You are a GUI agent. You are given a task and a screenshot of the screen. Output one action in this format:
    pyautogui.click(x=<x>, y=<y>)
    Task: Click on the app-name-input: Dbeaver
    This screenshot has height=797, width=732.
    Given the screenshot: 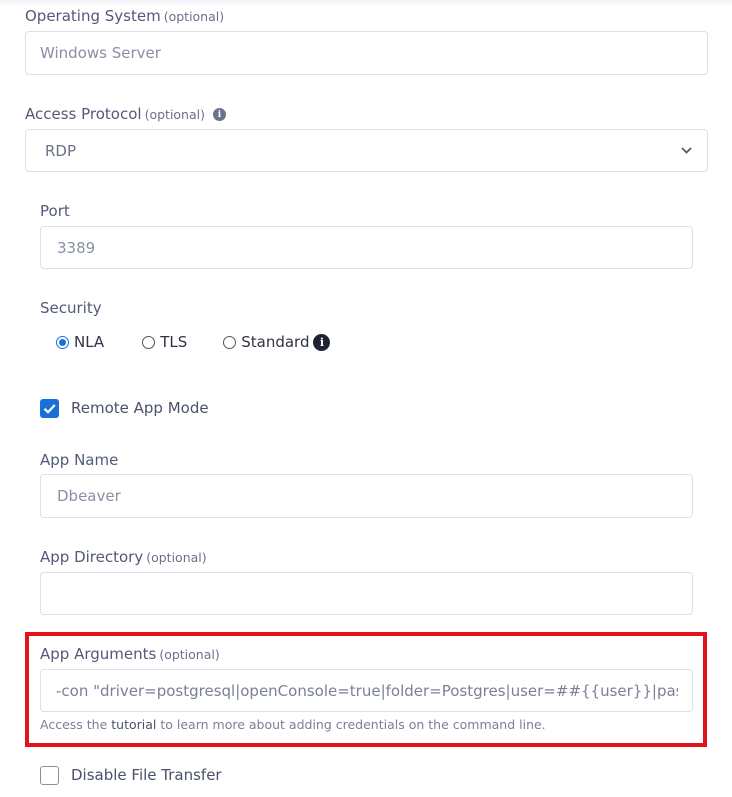 What is the action you would take?
    pyautogui.click(x=366, y=496)
    